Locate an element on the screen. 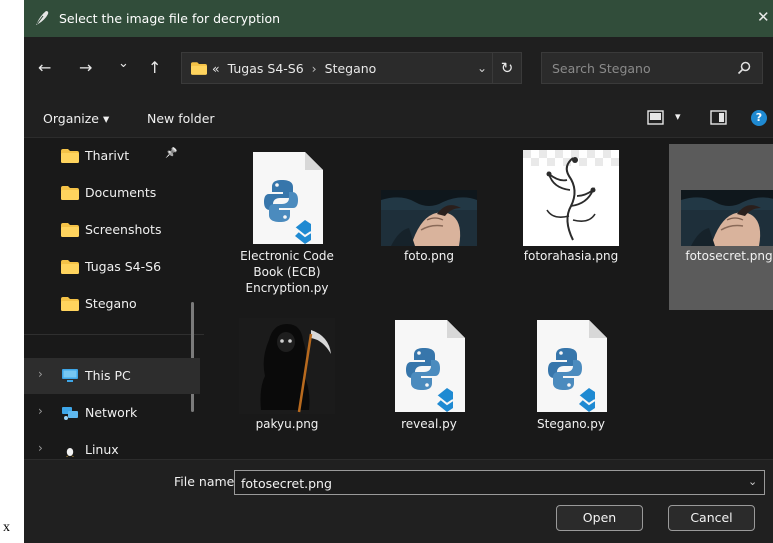 This screenshot has height=543, width=773. sidebar-item-stegano: Stegano is located at coordinates (112, 304).